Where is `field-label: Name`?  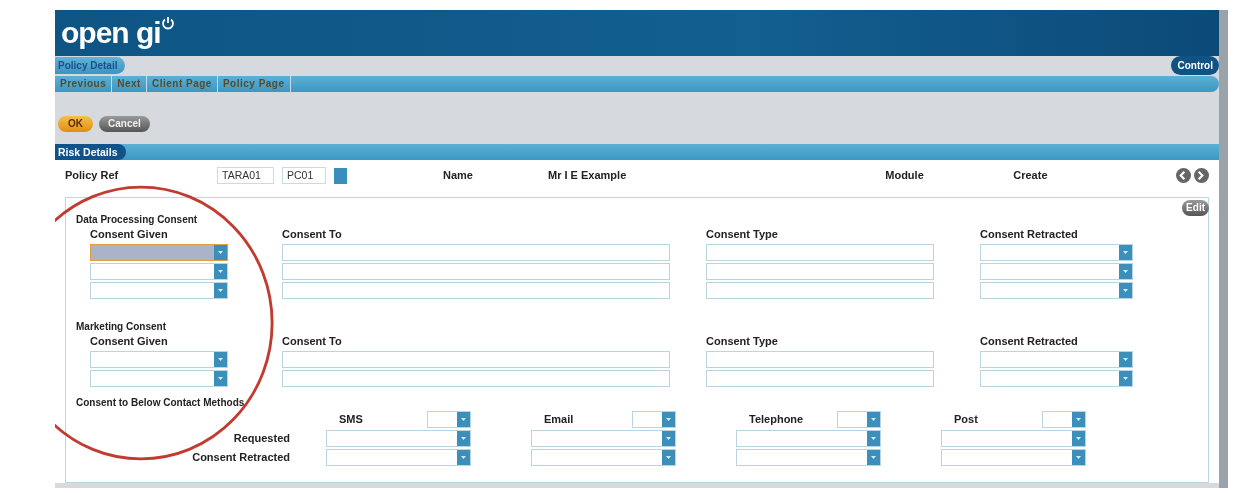 field-label: Name is located at coordinates (458, 176).